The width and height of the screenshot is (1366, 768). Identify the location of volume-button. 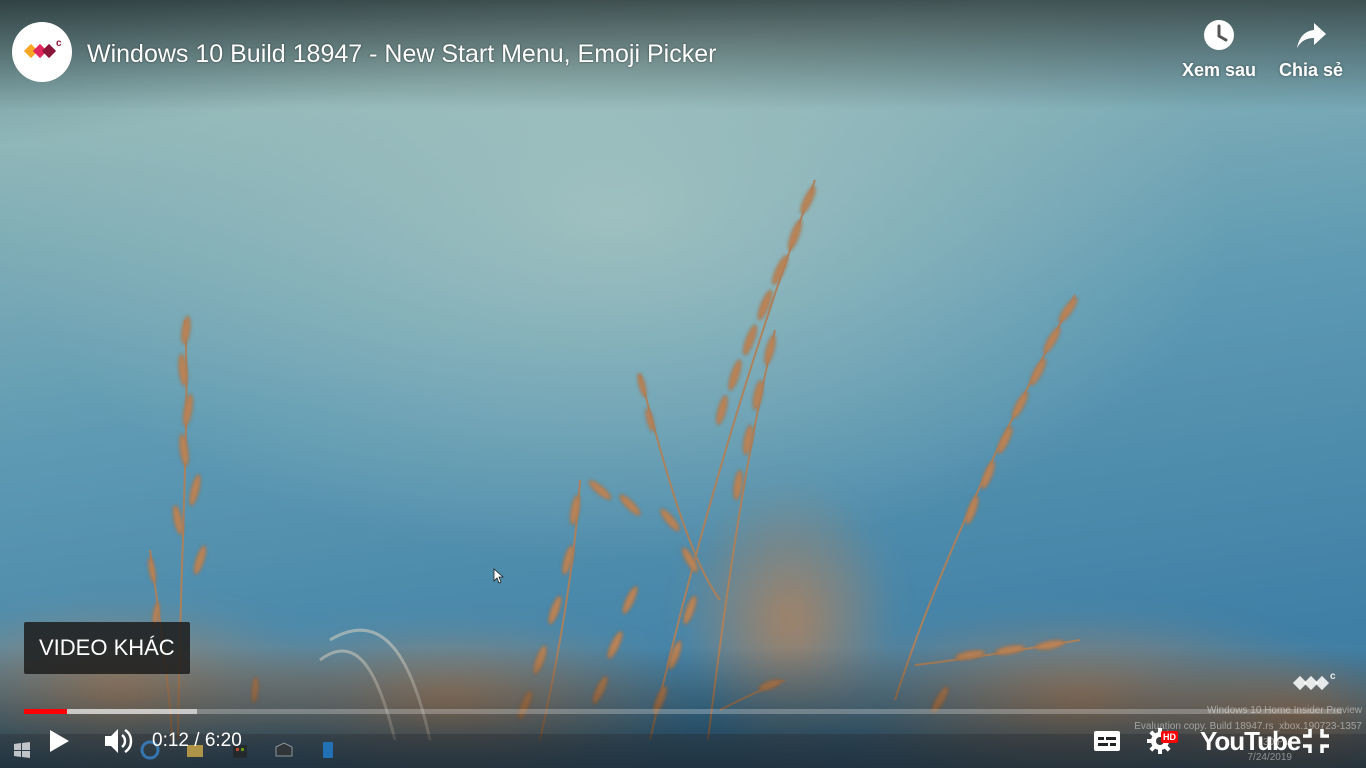
(119, 741).